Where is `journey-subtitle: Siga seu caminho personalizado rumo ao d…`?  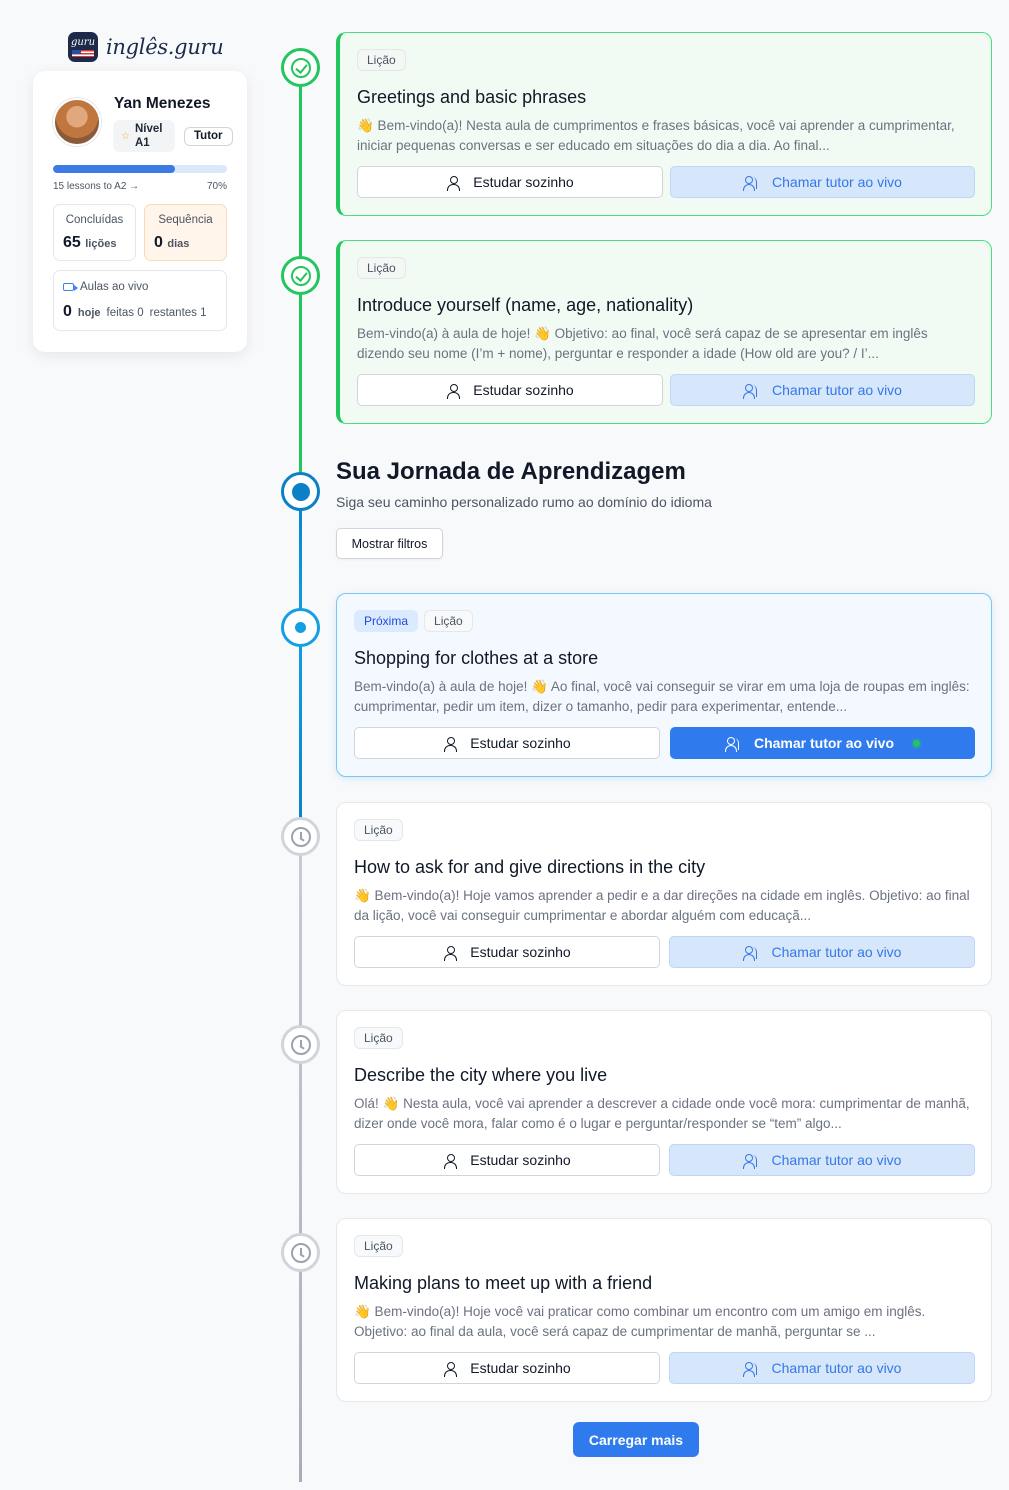
journey-subtitle: Siga seu caminho personalizado rumo ao d… is located at coordinates (524, 502).